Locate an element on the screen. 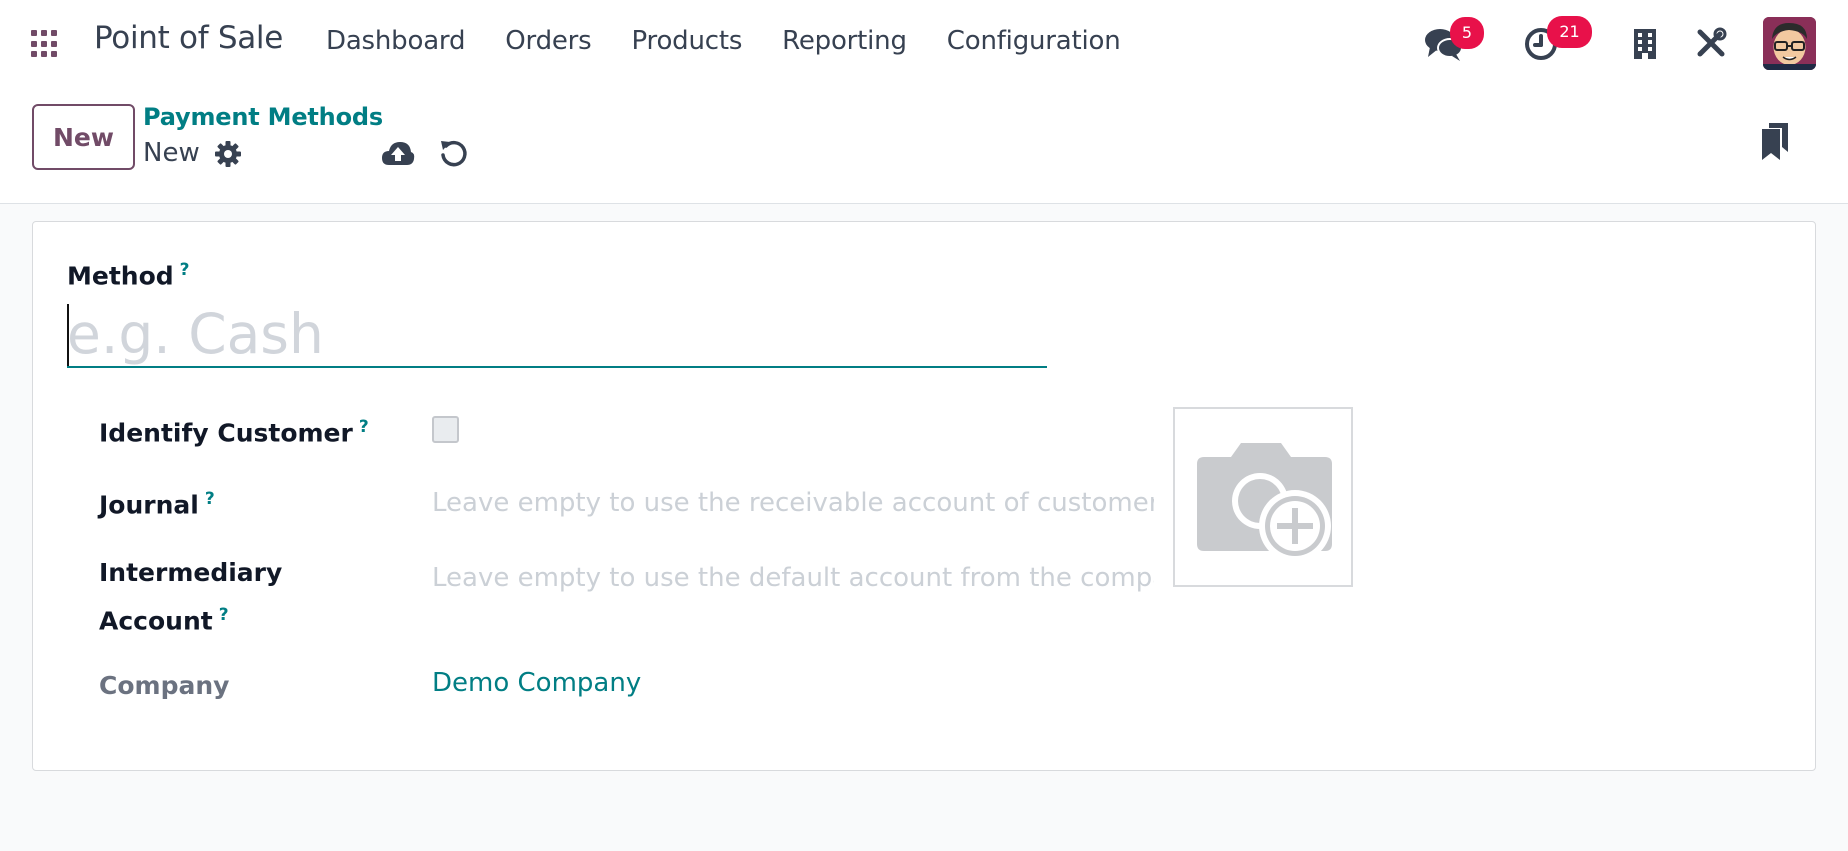 The image size is (1848, 851). company-building-icon is located at coordinates (1645, 44).